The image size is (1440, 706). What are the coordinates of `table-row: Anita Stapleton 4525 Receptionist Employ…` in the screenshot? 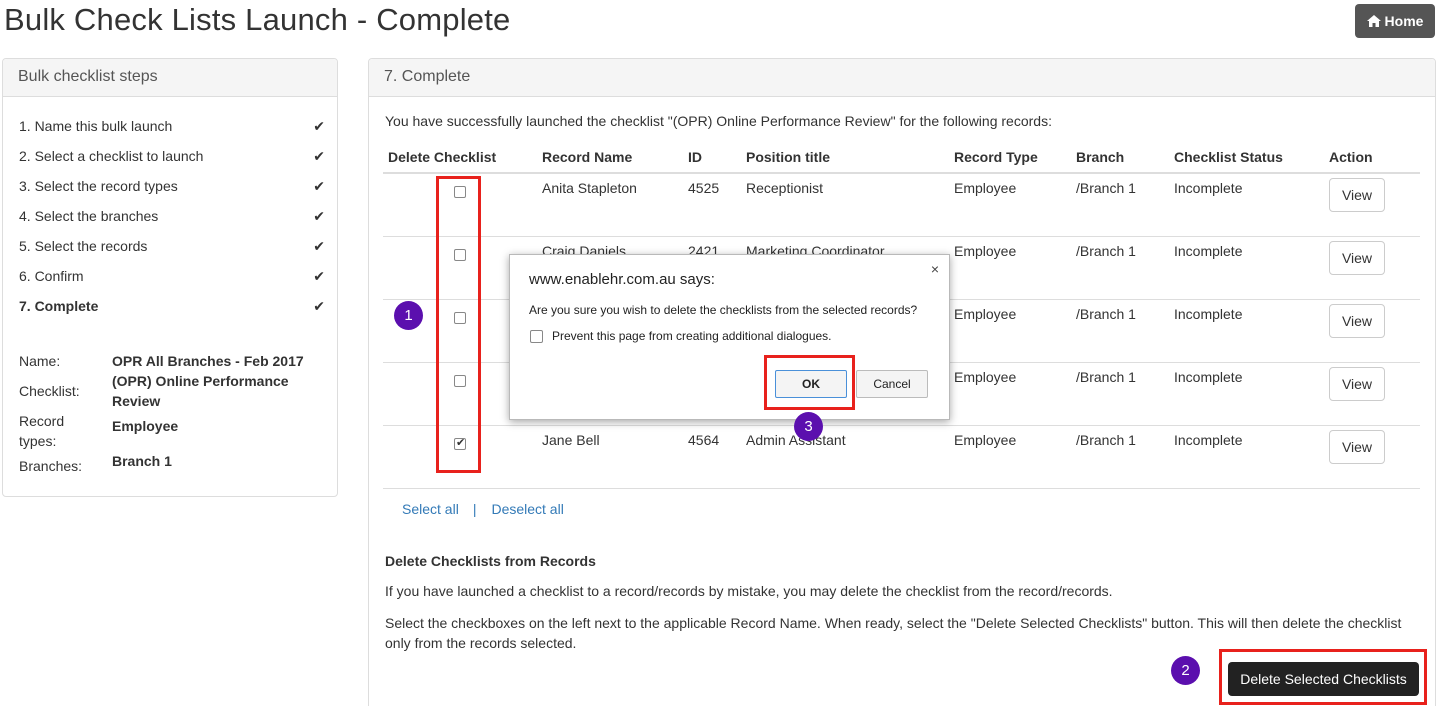 It's located at (901, 205).